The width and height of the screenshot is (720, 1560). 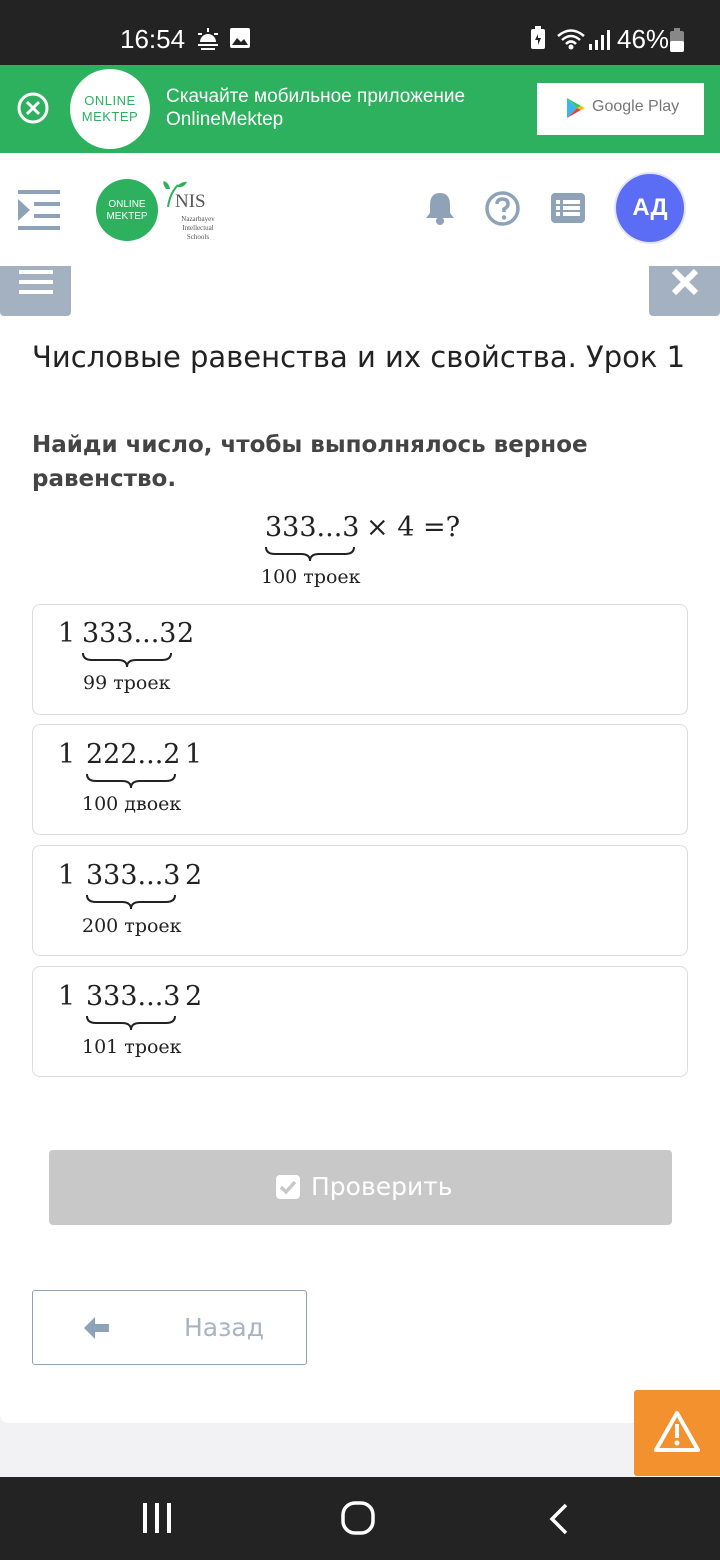 What do you see at coordinates (133, 754) in the screenshot?
I see `option-number: 222...2` at bounding box center [133, 754].